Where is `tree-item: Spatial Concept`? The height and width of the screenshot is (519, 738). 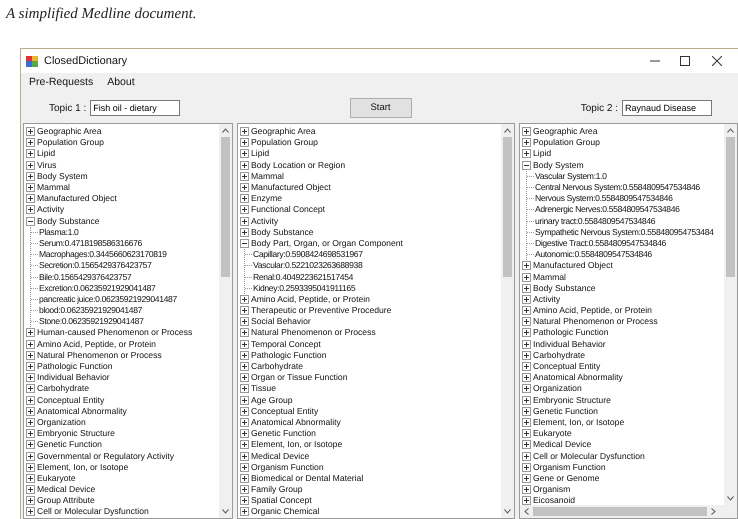 tree-item: Spatial Concept is located at coordinates (281, 500).